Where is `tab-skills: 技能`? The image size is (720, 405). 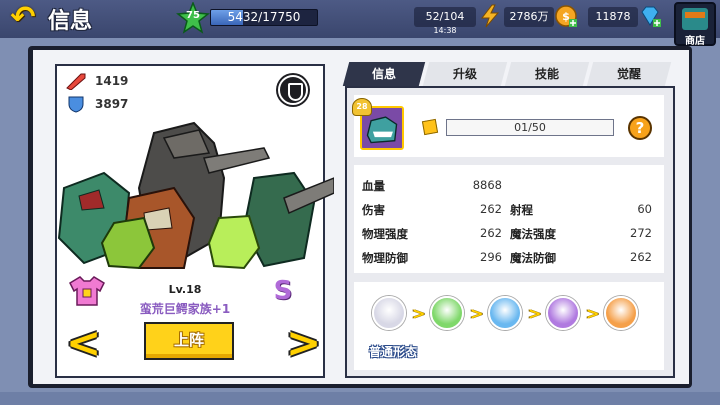
tab-skills: 技能 is located at coordinates (547, 74).